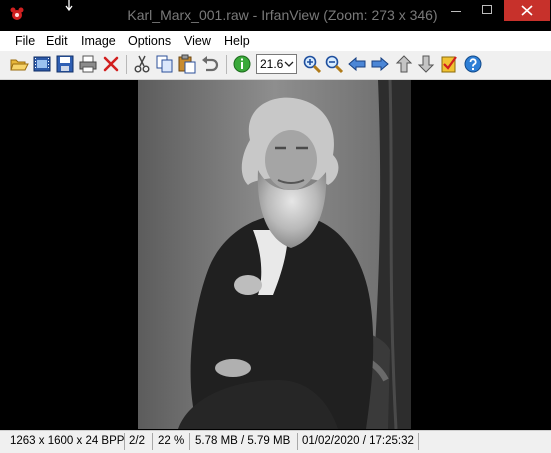  I want to click on cut-icon, so click(142, 64).